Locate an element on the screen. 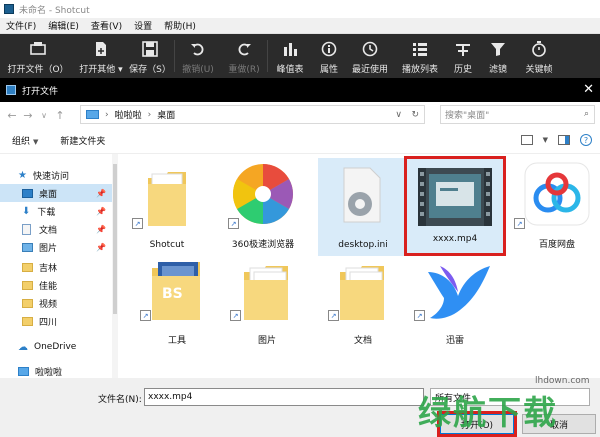 The width and height of the screenshot is (600, 437). menu-settings: 设置 is located at coordinates (143, 25).